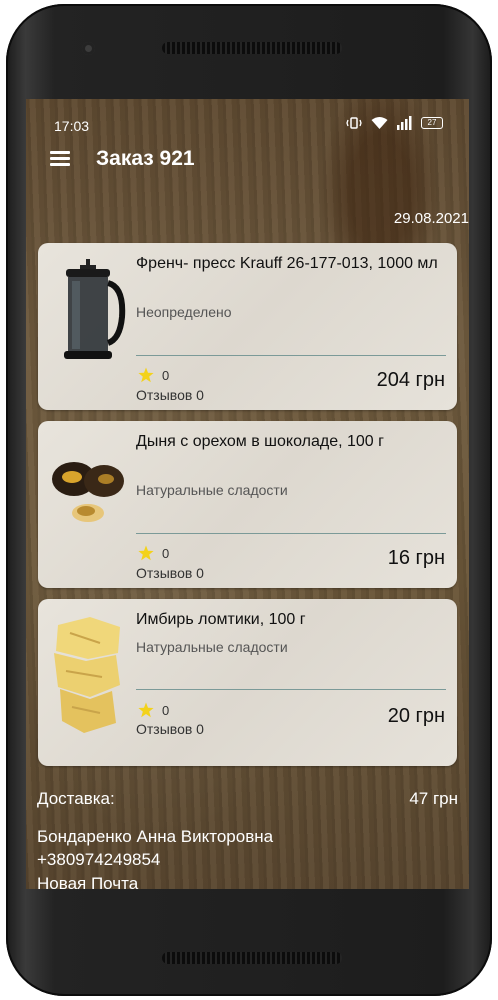  What do you see at coordinates (416, 716) in the screenshot?
I see `item-price: 20 грн` at bounding box center [416, 716].